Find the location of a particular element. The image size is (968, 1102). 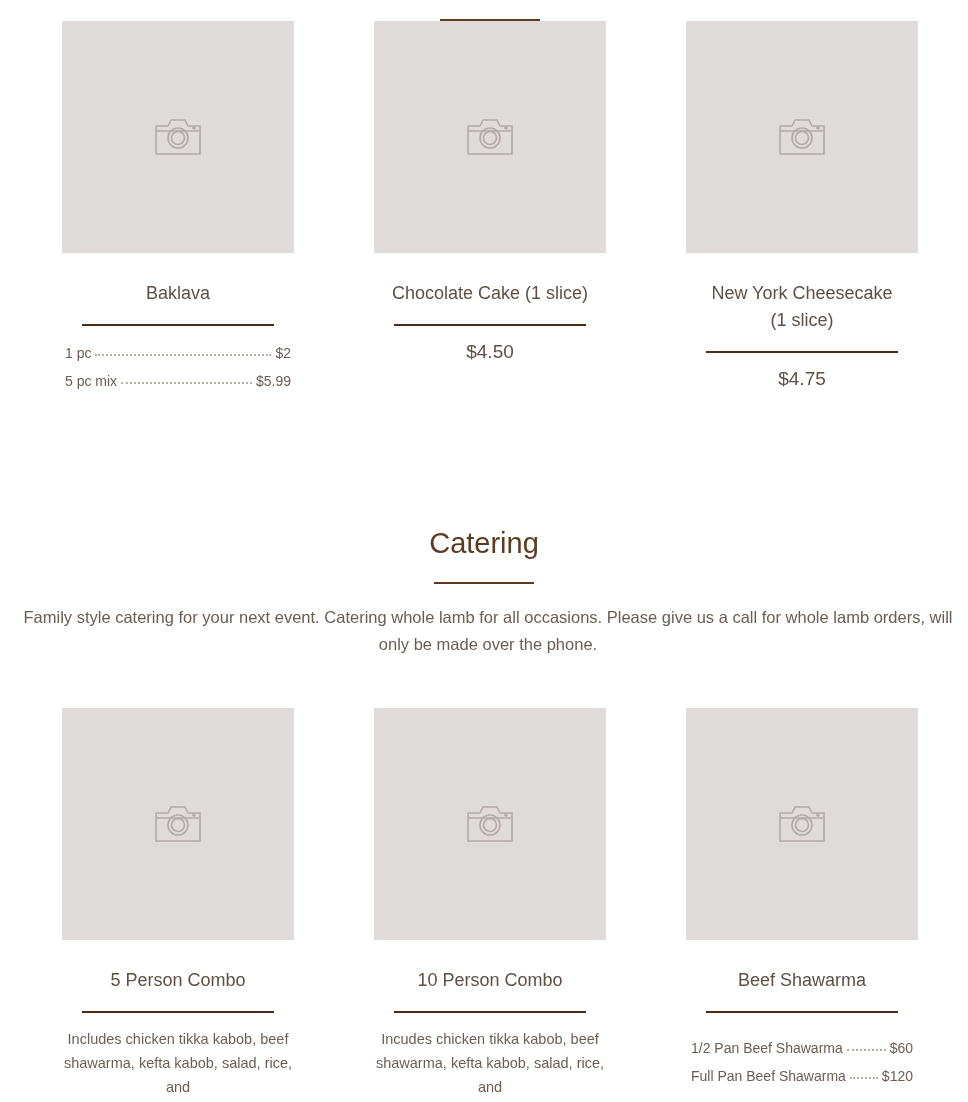

item-description: Includes chicken tikka kabob, beef shawarma, kefta kabob, salad, rice, and is located at coordinates (178, 1063).